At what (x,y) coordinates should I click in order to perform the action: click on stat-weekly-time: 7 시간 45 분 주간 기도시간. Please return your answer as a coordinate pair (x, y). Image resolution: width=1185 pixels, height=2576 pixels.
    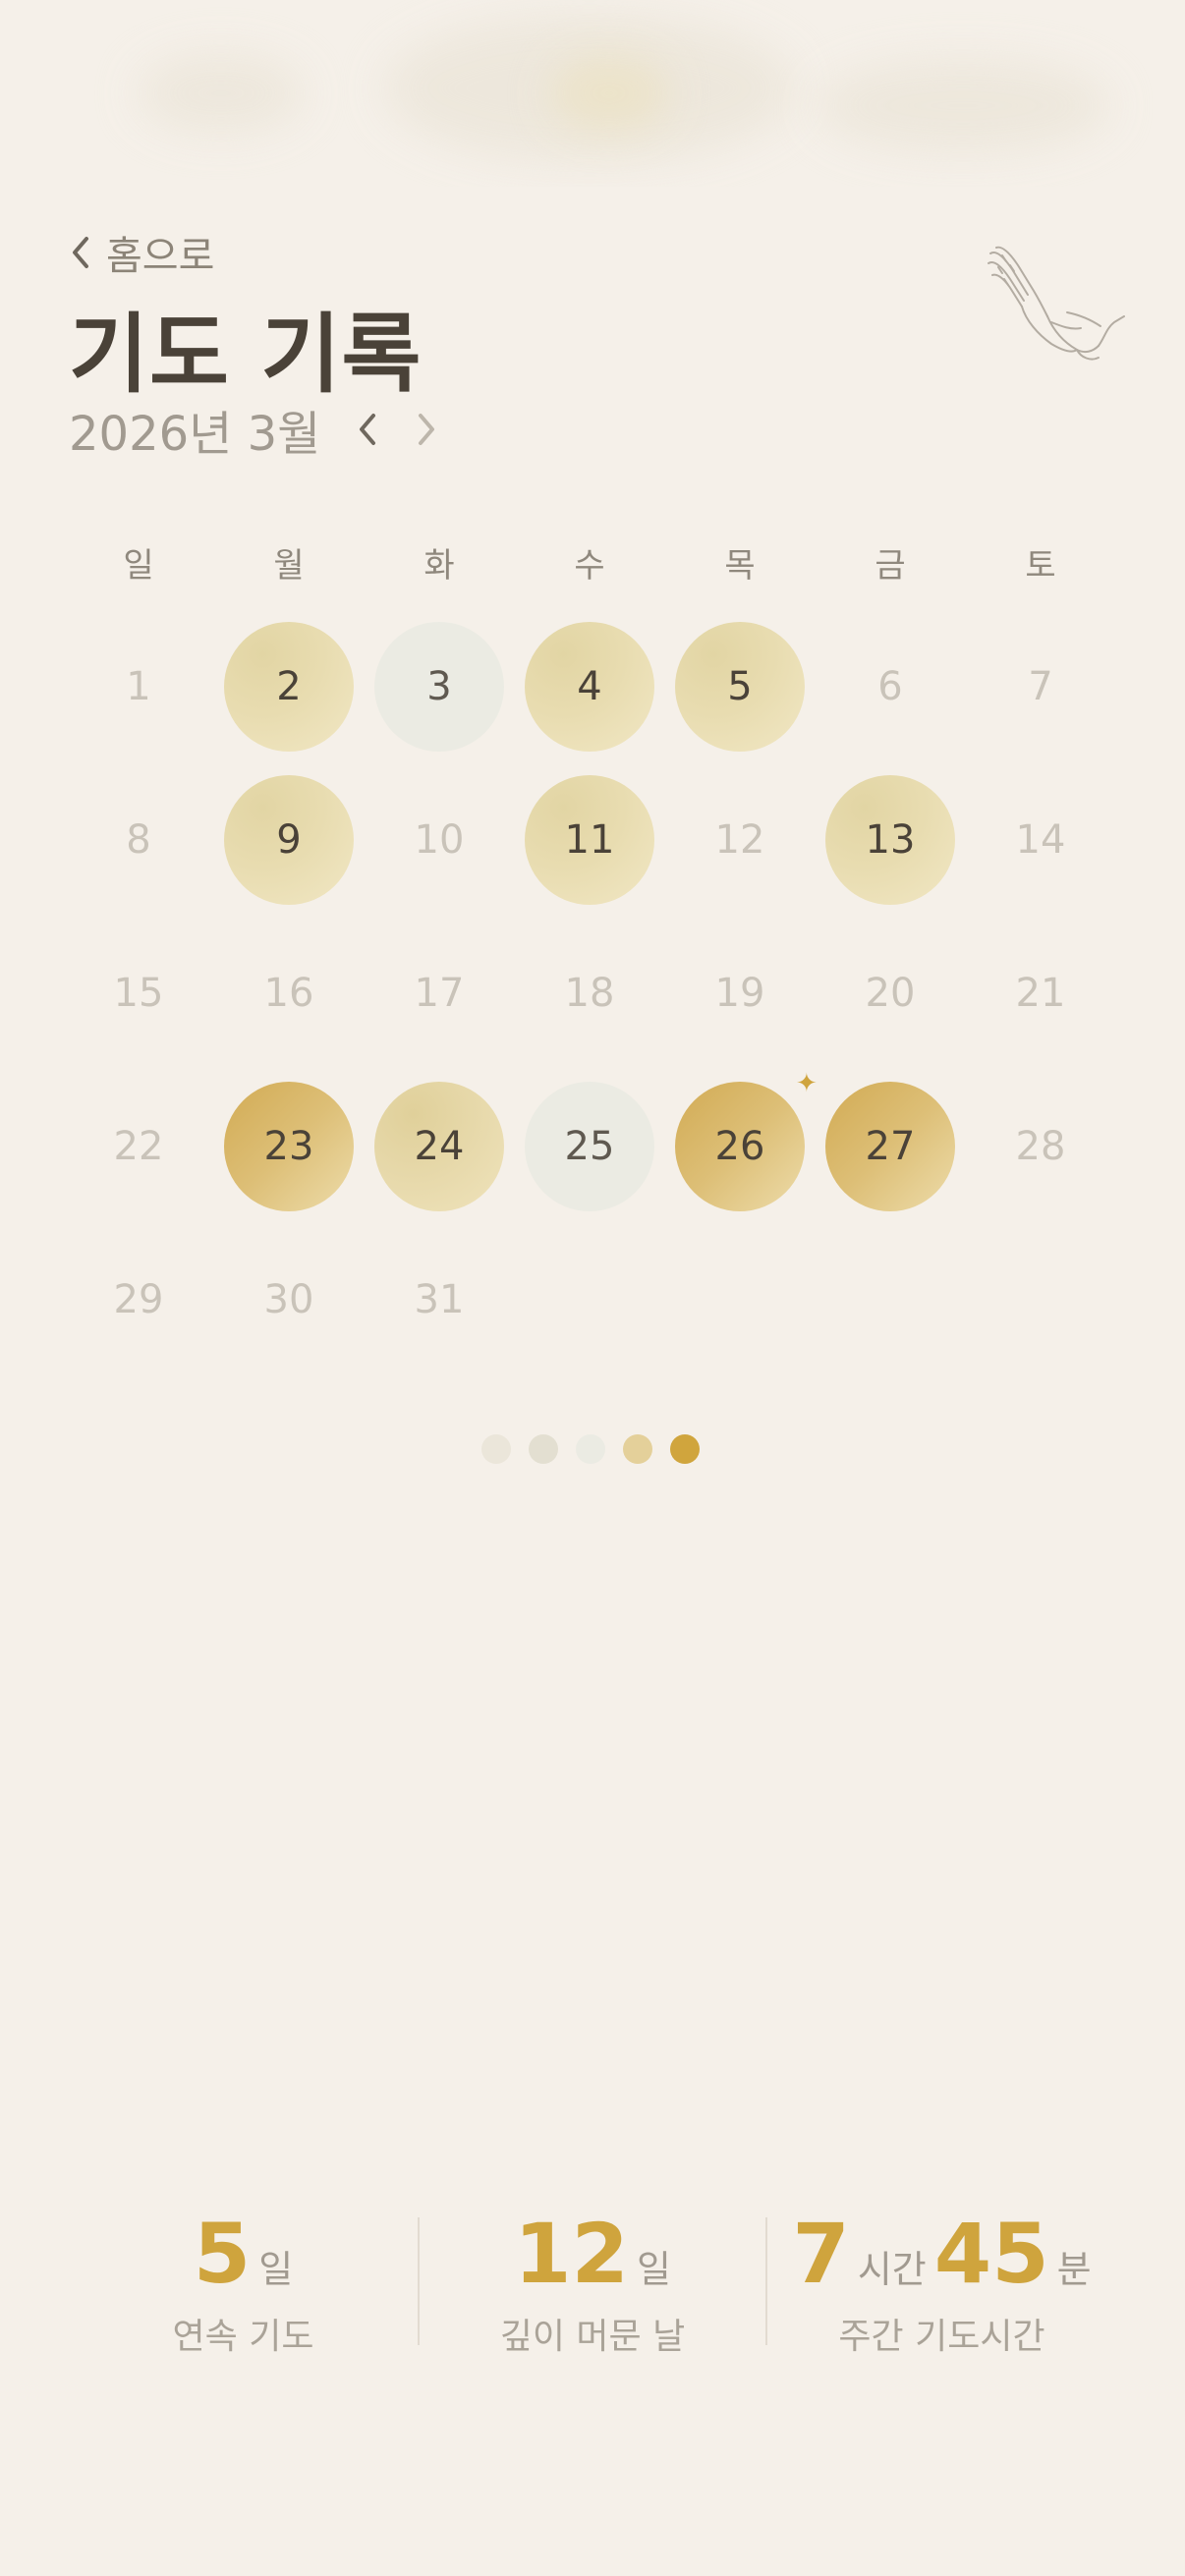
    Looking at the image, I should click on (942, 2282).